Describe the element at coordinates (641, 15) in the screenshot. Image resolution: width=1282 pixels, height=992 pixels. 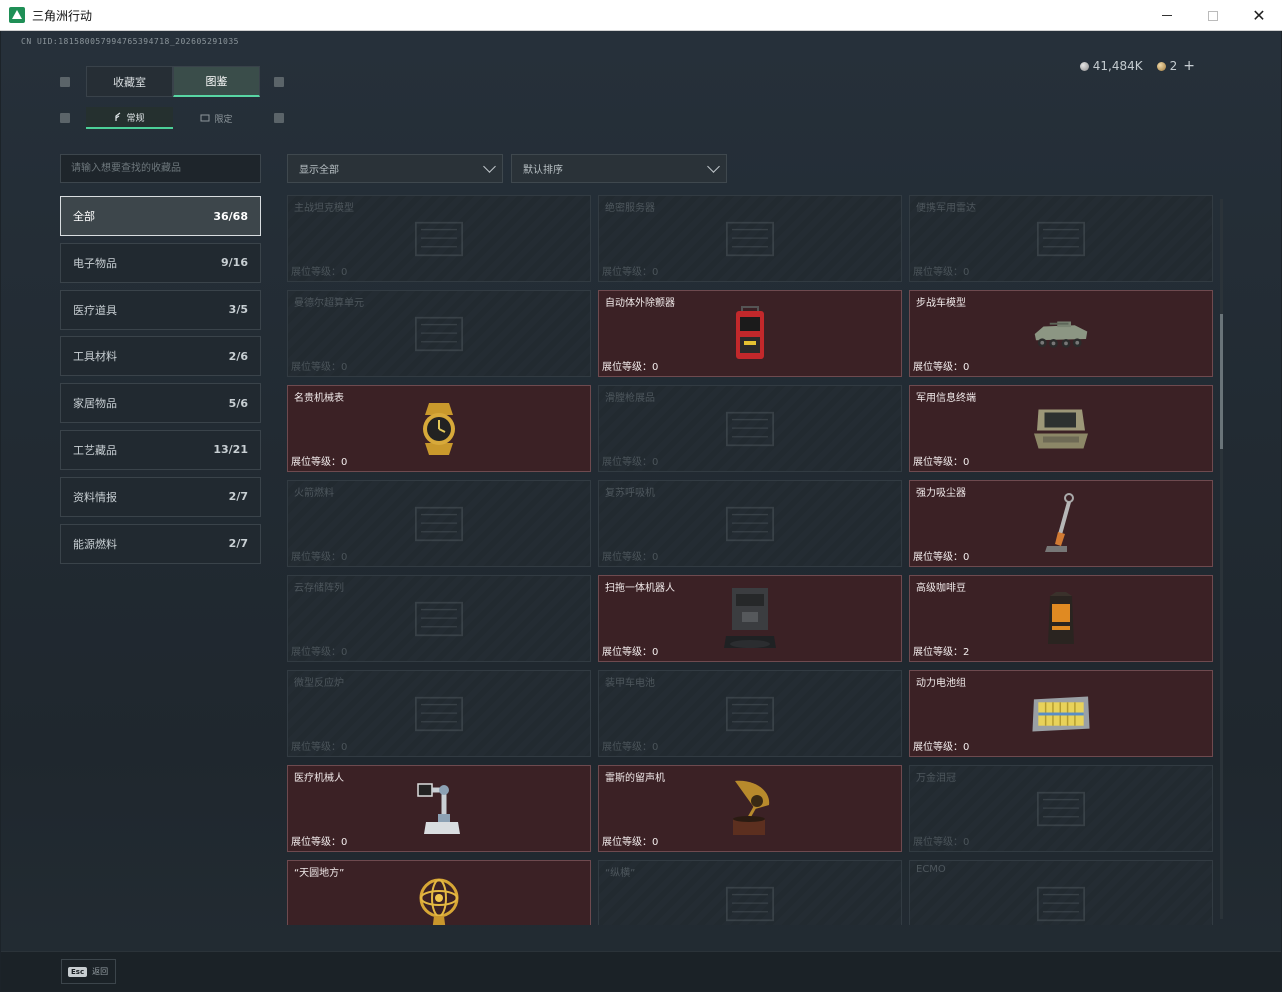
I see `window-titlebar: 三角洲行动 ✕` at that location.